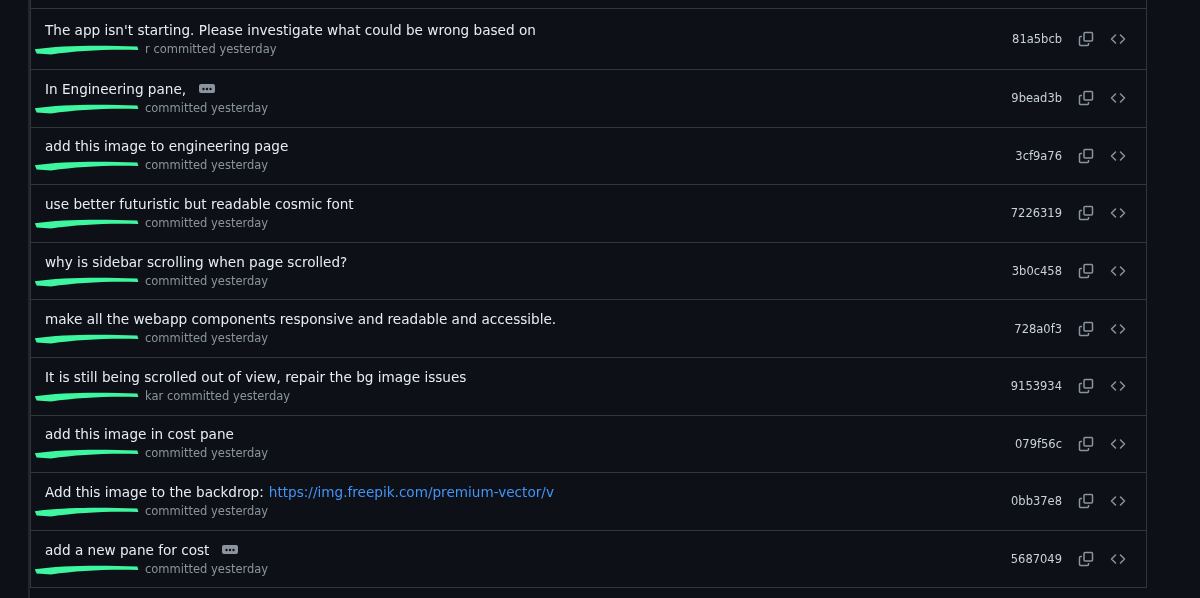 Image resolution: width=1200 pixels, height=598 pixels. I want to click on commit-sha: 3cf9a76, so click(1038, 155).